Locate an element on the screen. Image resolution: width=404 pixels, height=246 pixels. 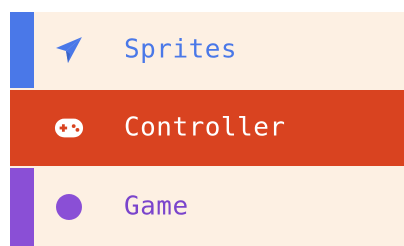
menu-item-label: Game is located at coordinates (156, 206).